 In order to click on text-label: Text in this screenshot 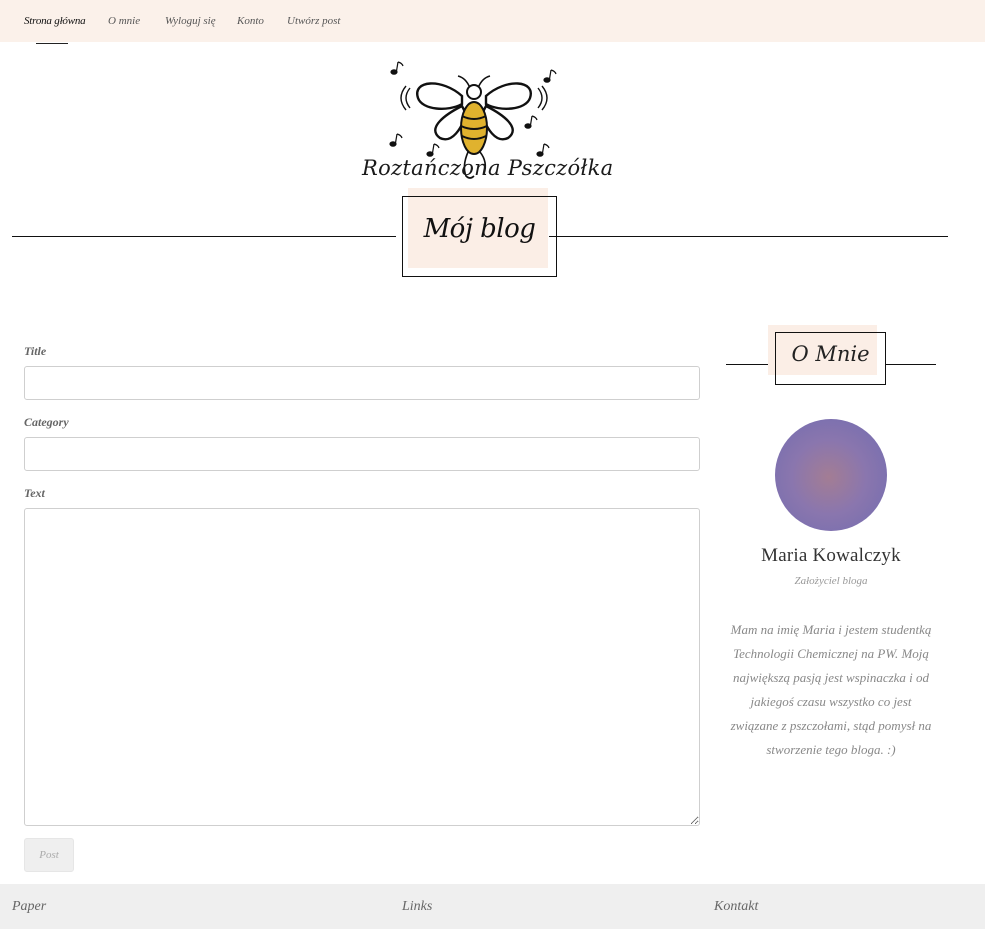, I will do `click(34, 493)`.